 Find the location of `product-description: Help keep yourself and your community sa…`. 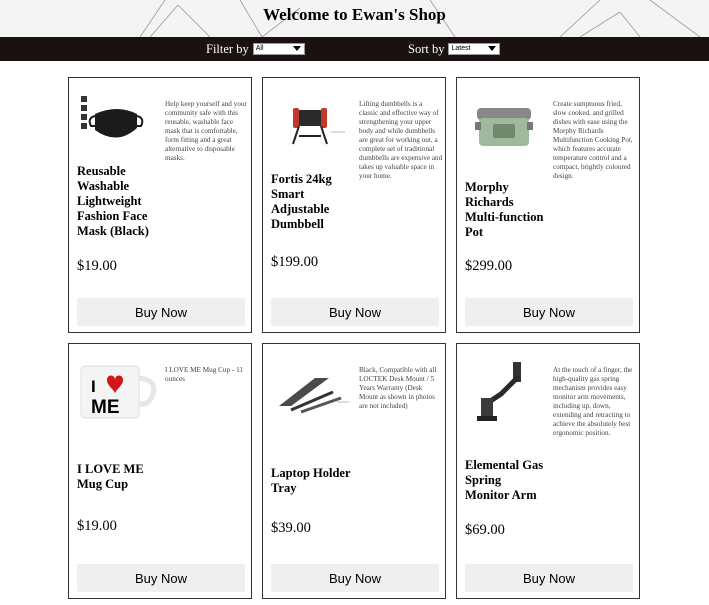

product-description: Help keep yourself and your community sa… is located at coordinates (206, 131).